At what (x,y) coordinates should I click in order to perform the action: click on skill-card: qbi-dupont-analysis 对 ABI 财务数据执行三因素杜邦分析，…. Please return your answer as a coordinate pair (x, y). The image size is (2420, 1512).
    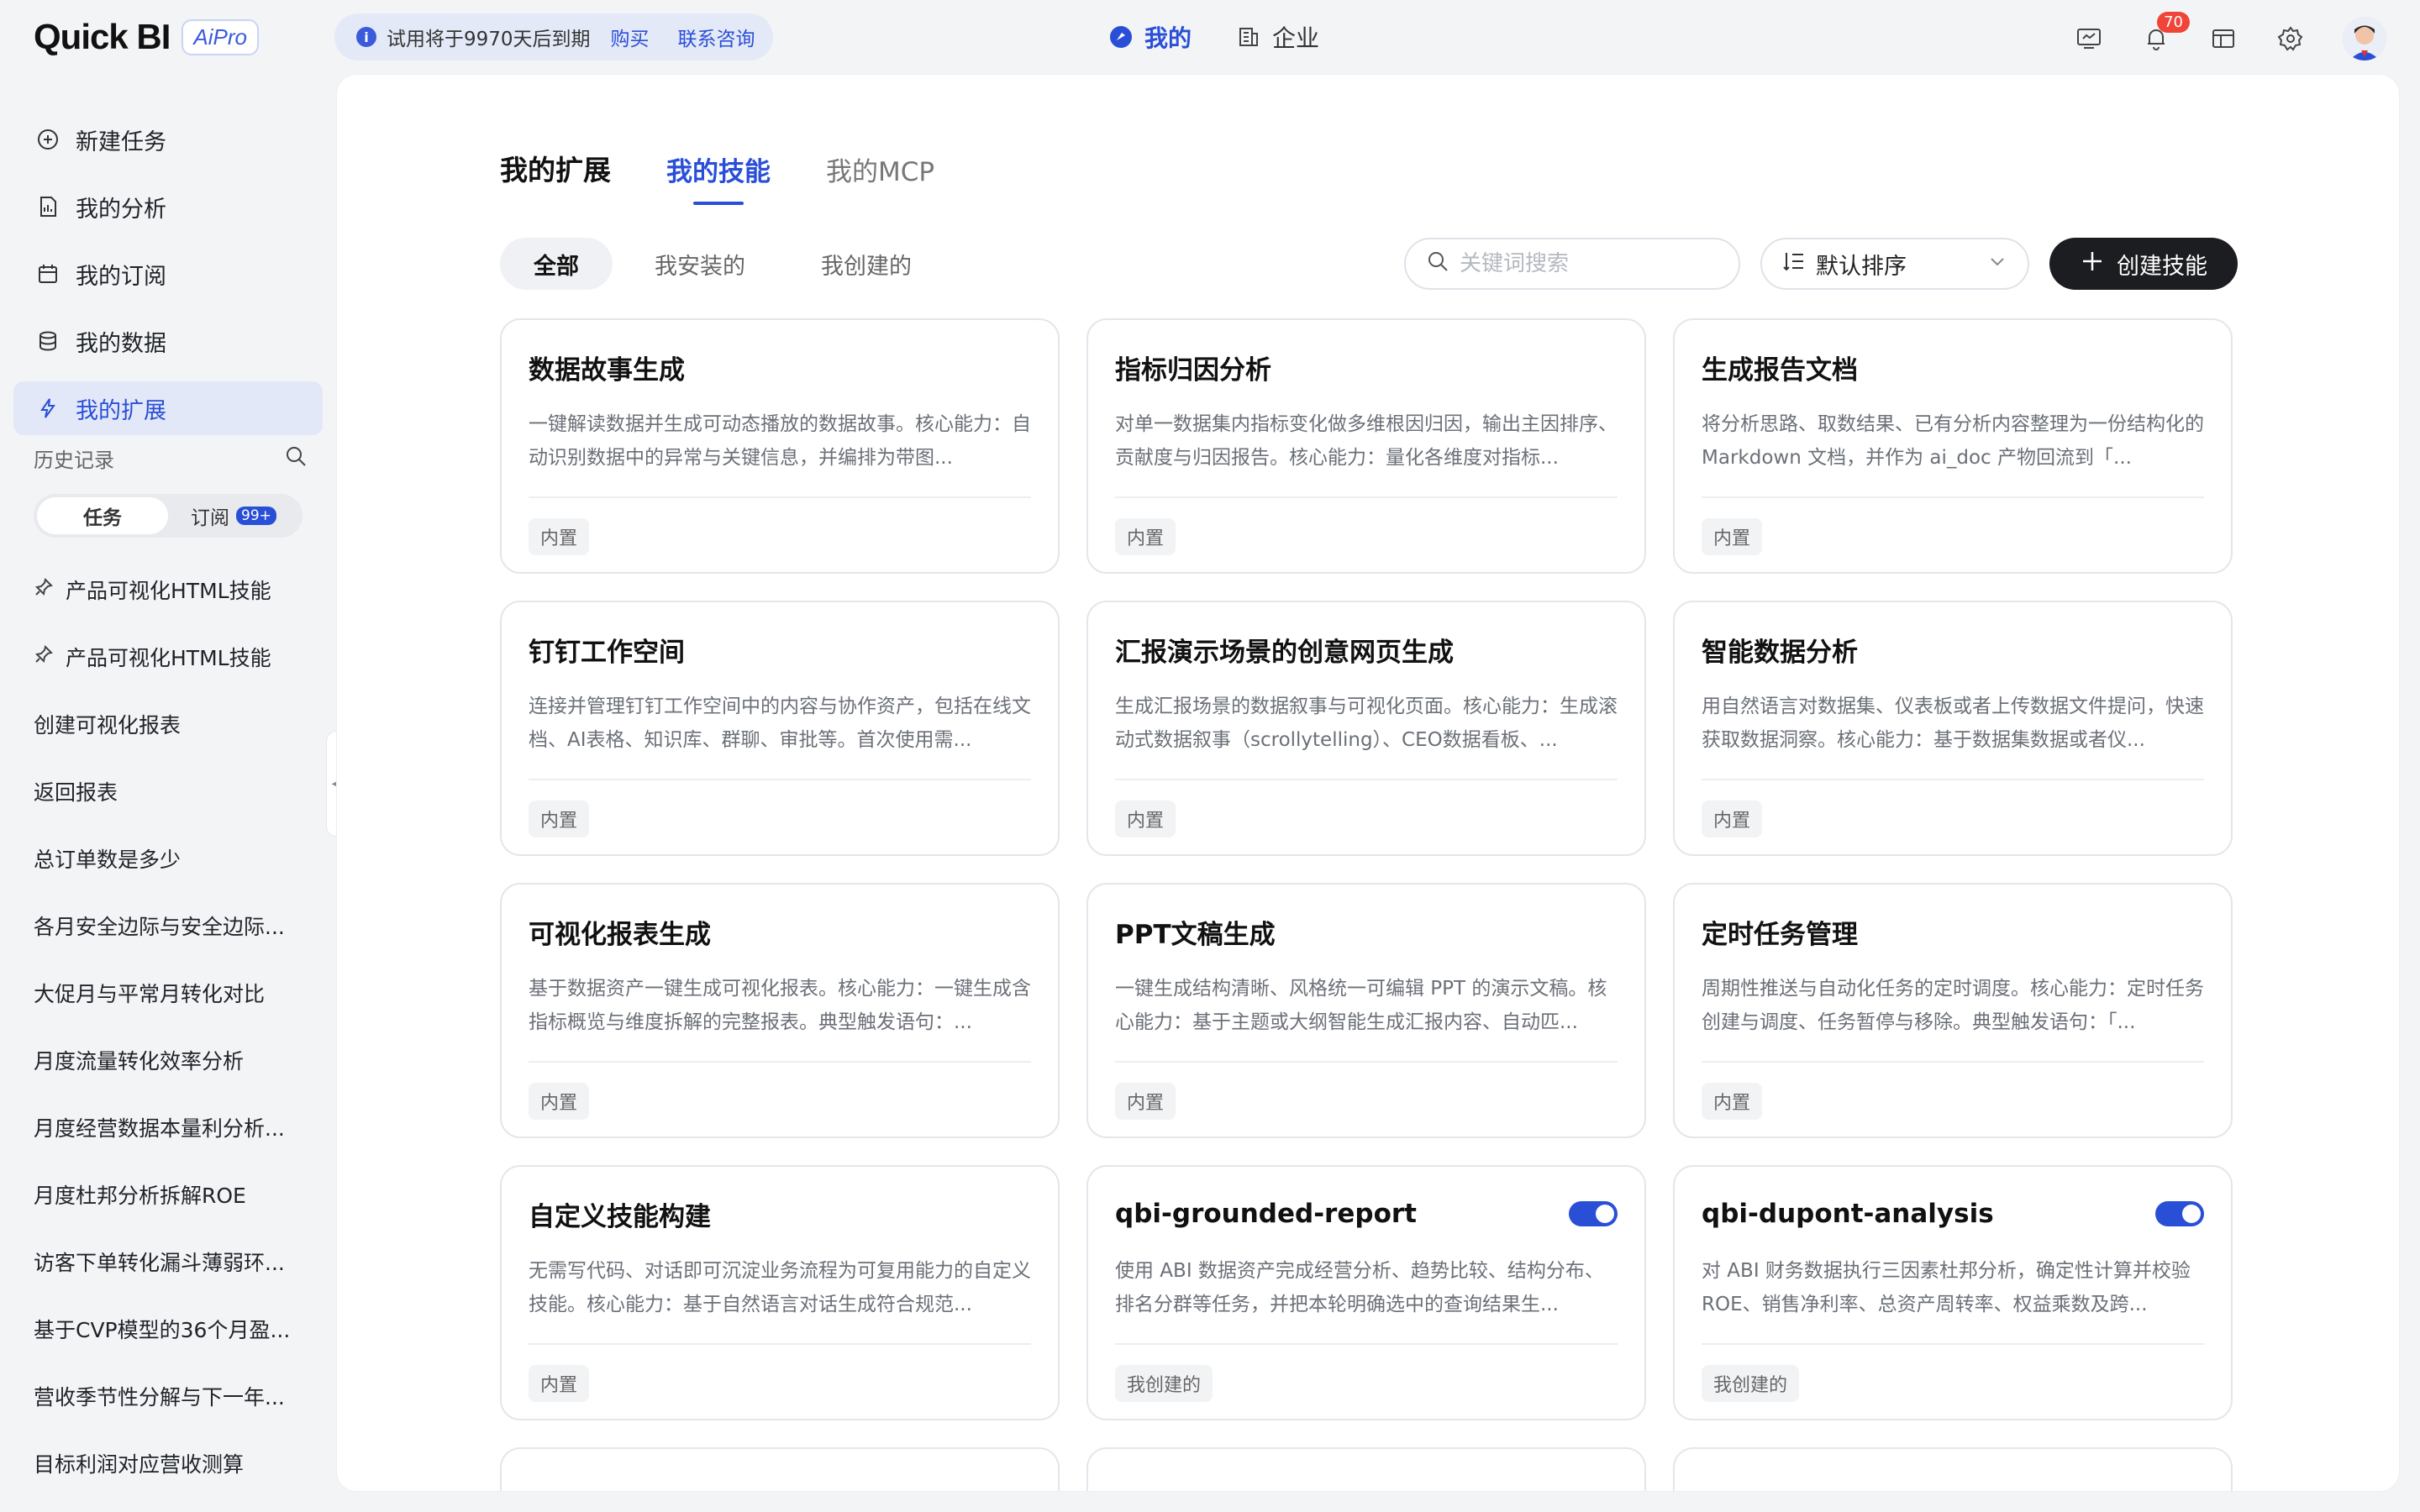
    Looking at the image, I should click on (1953, 1292).